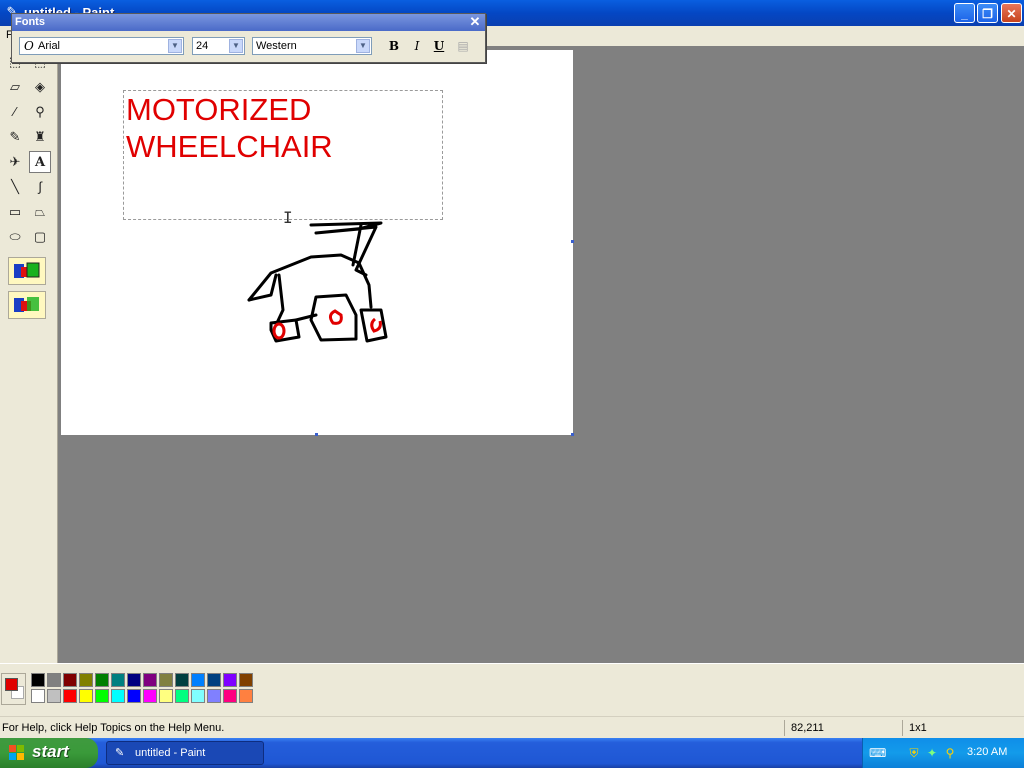 The width and height of the screenshot is (1024, 768). I want to click on taskbar: start ✎ untitled - Paint ⌨ ⛨ ✦ ⚲ 3:20 AM, so click(512, 753).